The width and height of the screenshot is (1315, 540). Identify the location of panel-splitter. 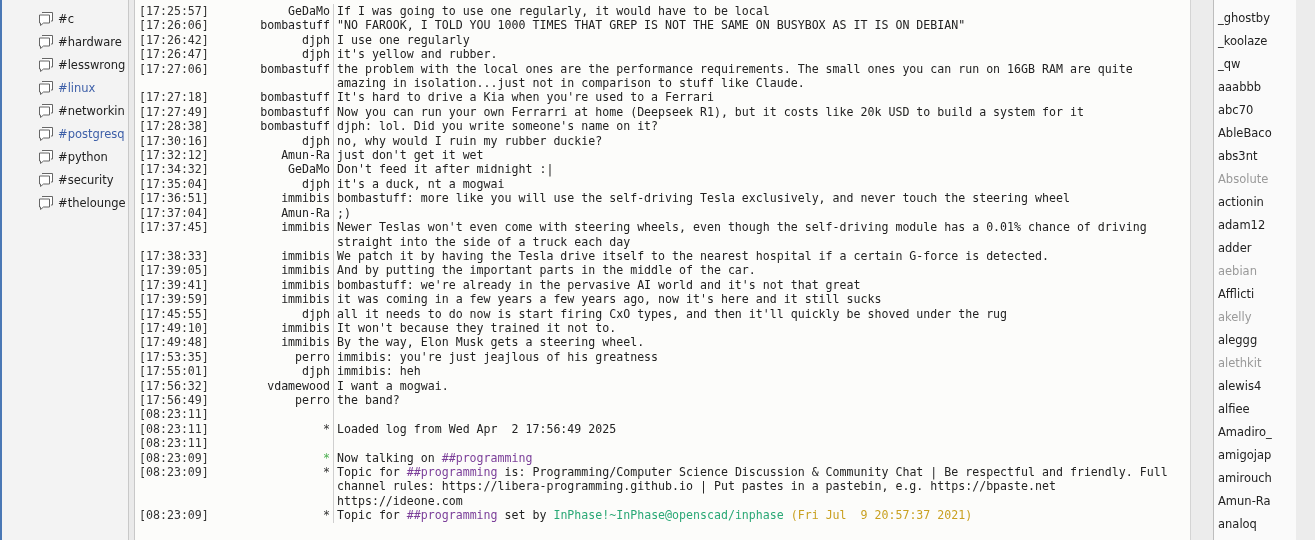
(1202, 270).